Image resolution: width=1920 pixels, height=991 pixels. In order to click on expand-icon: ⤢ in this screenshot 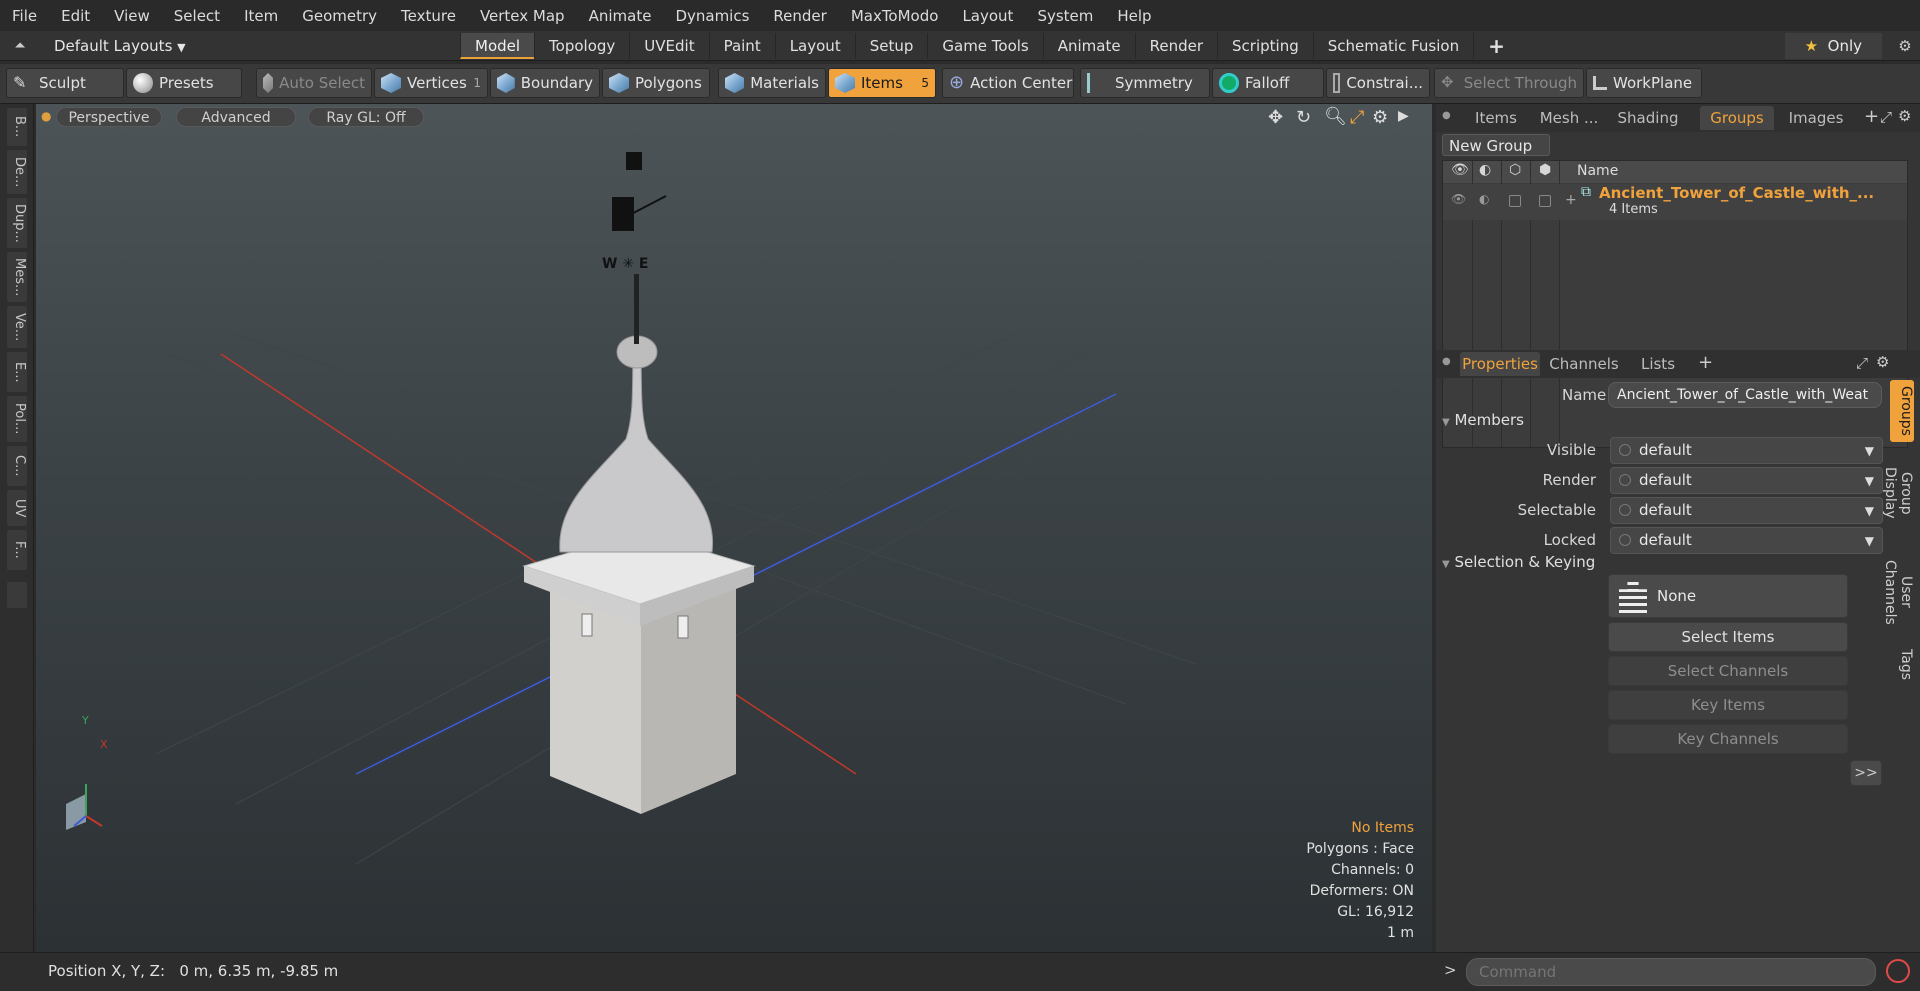, I will do `click(1886, 117)`.